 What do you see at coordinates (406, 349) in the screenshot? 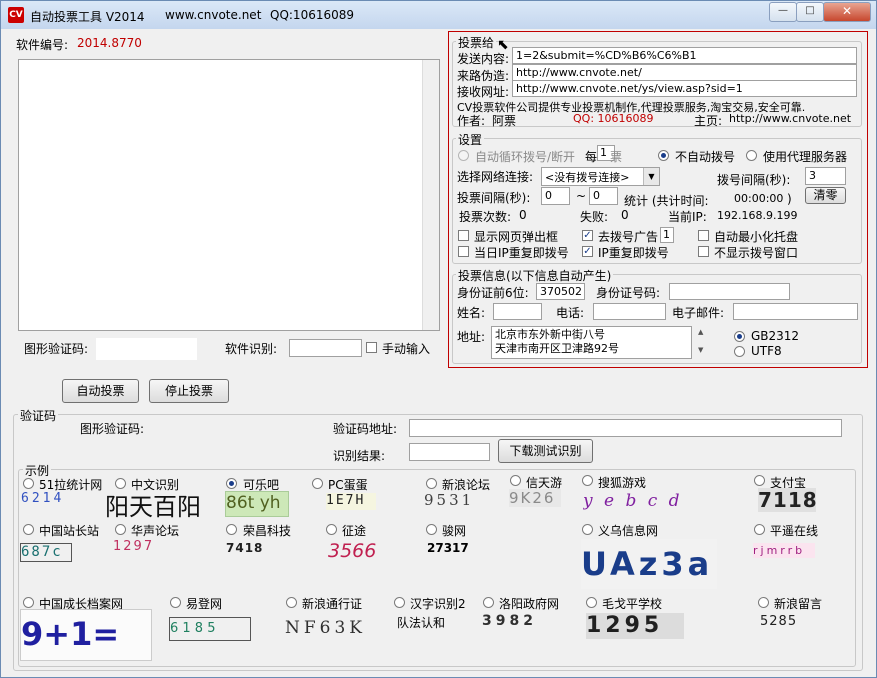
I see `manual-input-label: 手动输入` at bounding box center [406, 349].